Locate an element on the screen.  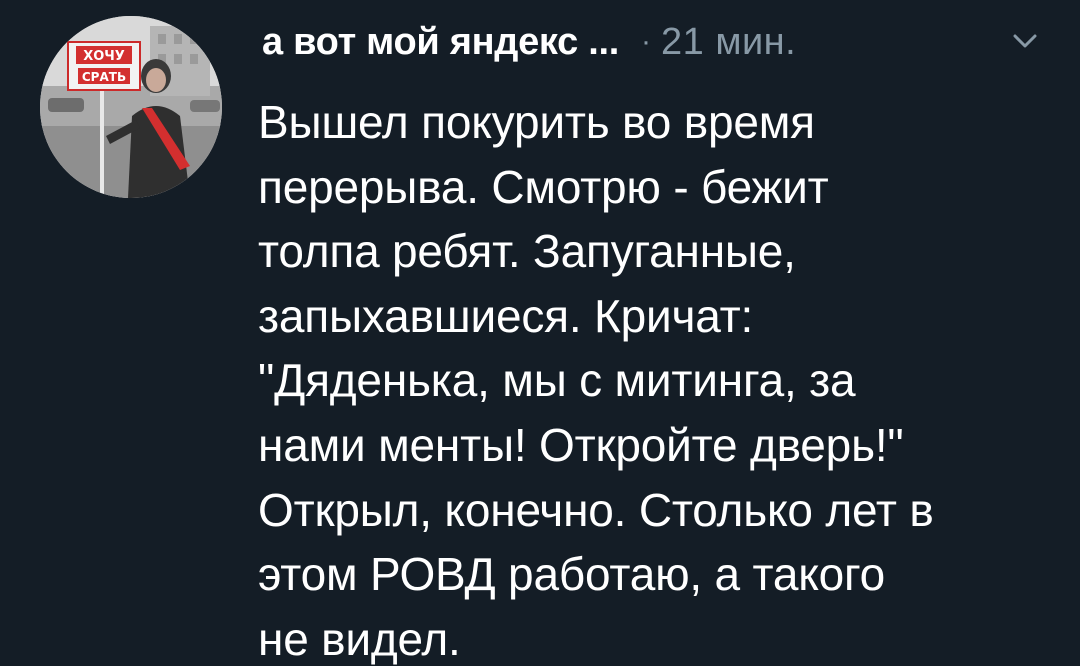
chevron-down-icon is located at coordinates (1025, 41).